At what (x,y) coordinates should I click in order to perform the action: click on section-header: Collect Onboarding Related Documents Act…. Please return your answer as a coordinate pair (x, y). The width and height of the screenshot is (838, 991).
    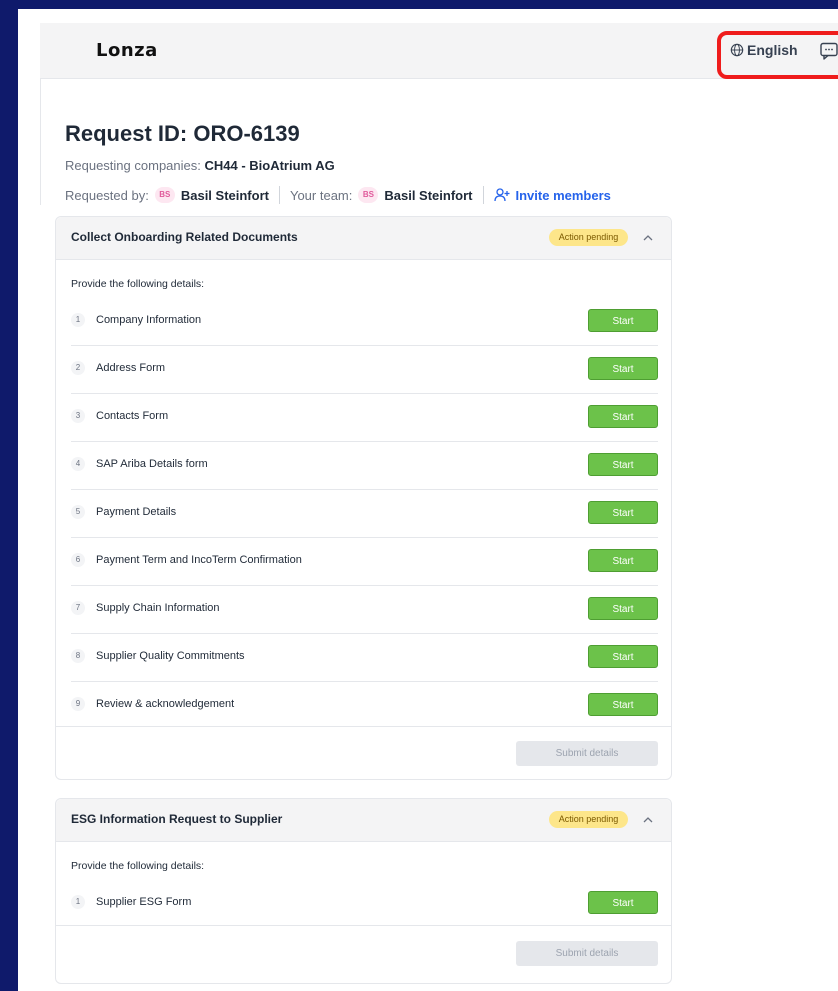
    Looking at the image, I should click on (363, 238).